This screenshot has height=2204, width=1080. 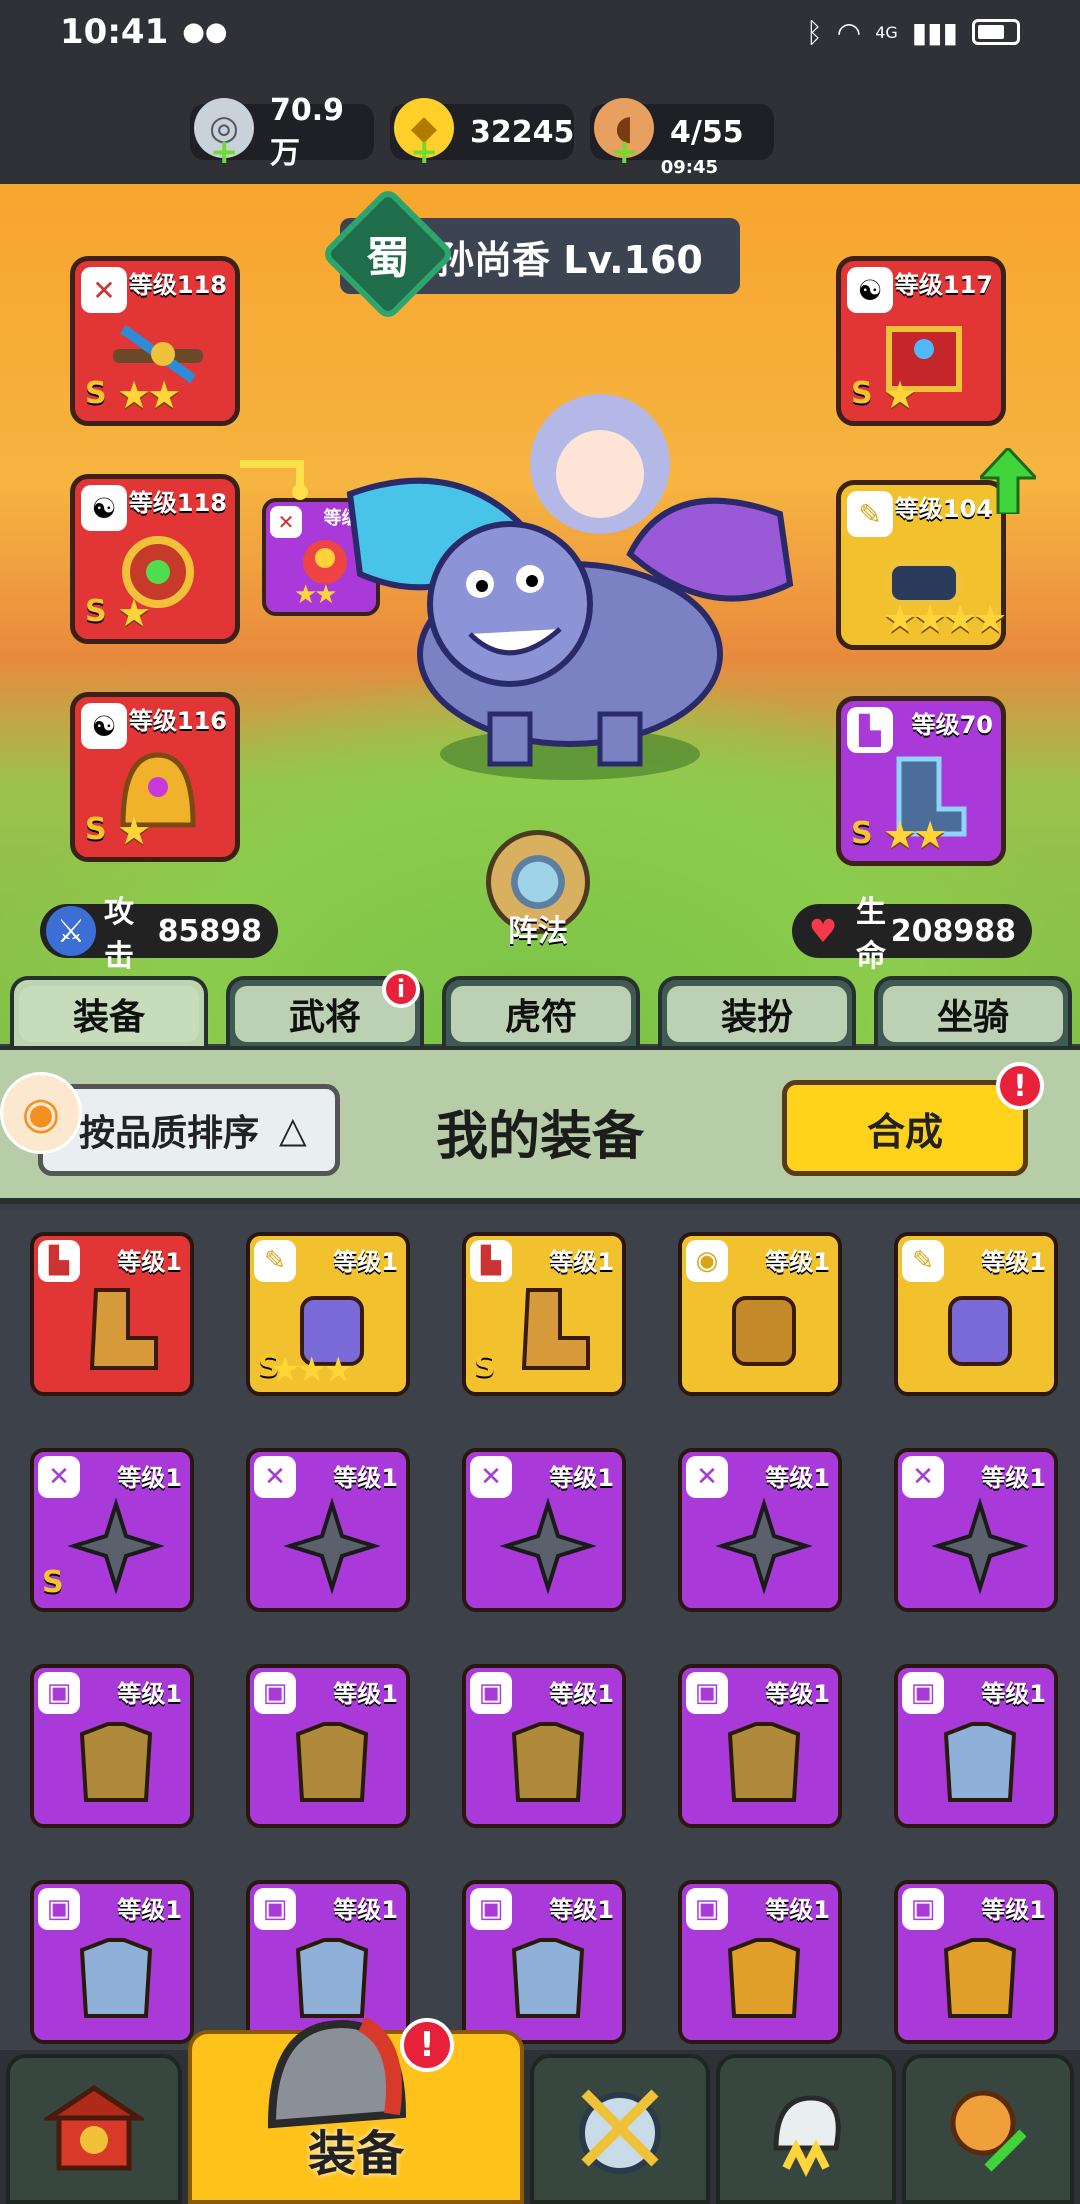 What do you see at coordinates (356, 2110) in the screenshot?
I see `nav-equipment: 装备` at bounding box center [356, 2110].